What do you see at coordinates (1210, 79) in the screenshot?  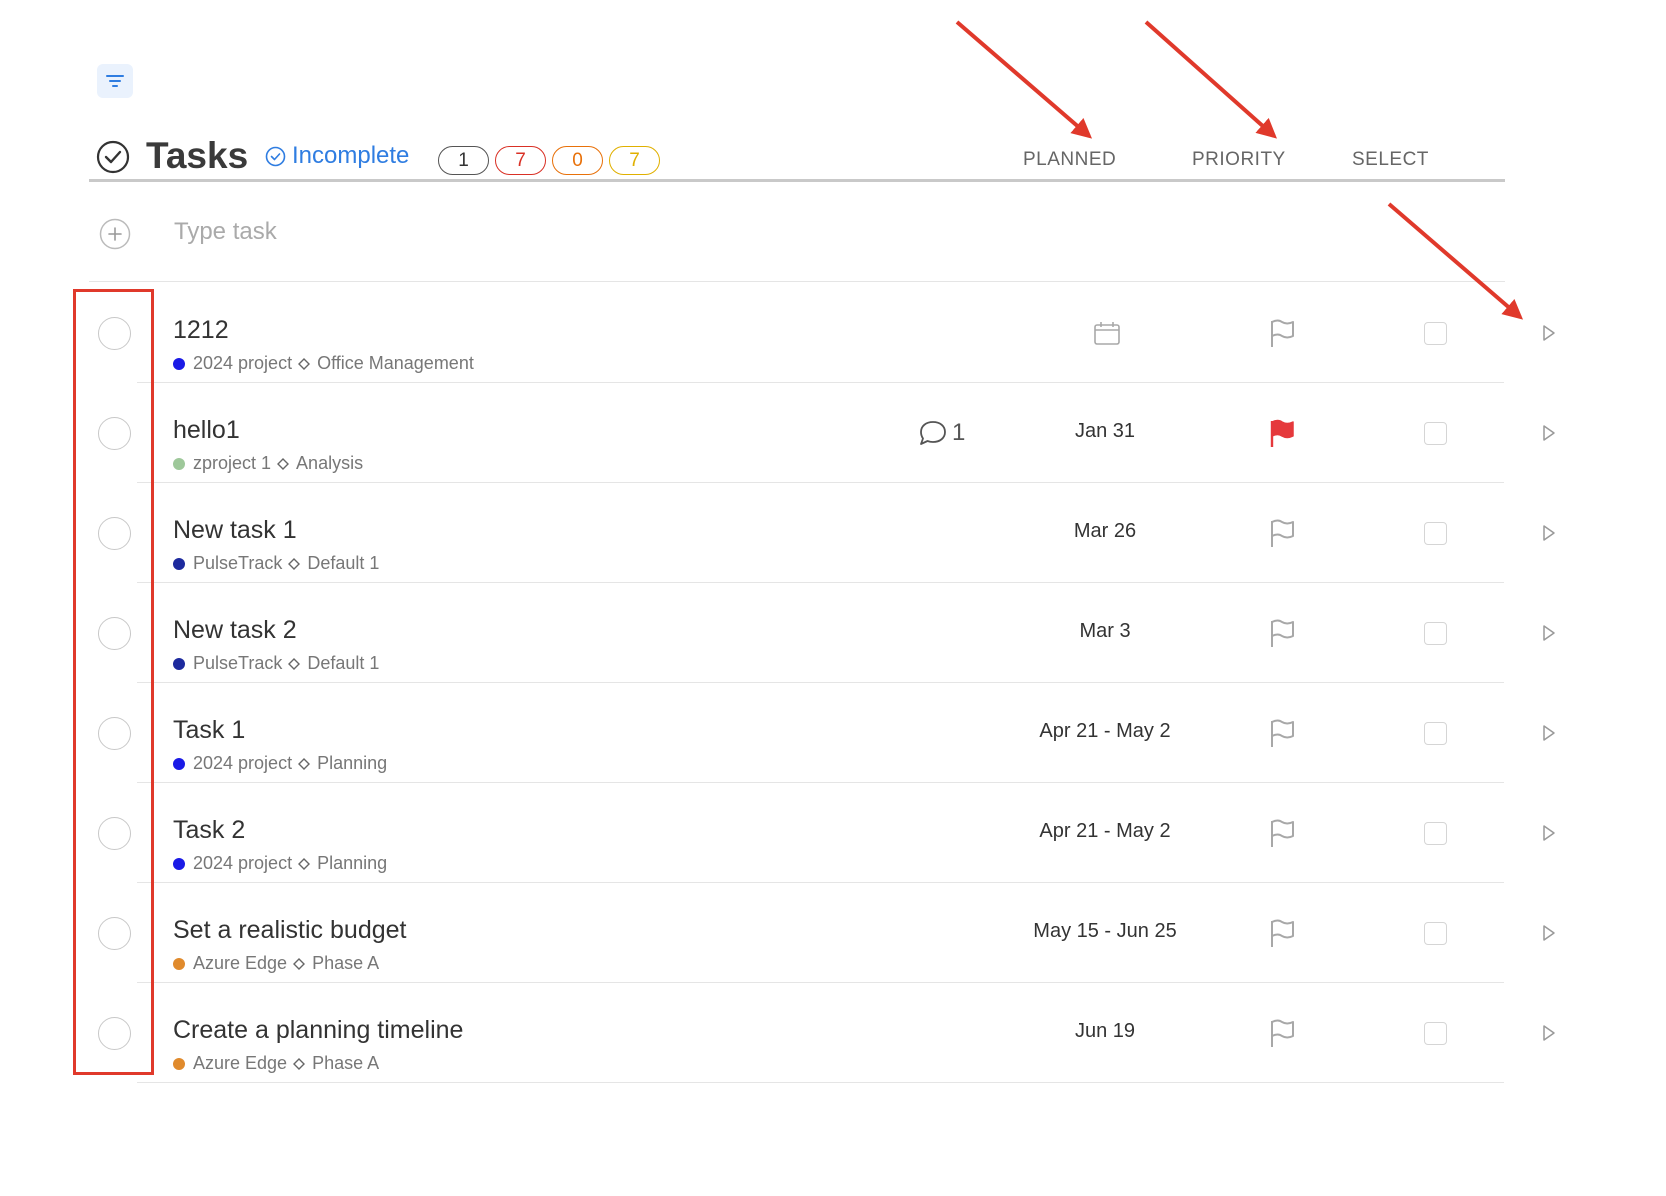 I see `annotation-arrow-priority` at bounding box center [1210, 79].